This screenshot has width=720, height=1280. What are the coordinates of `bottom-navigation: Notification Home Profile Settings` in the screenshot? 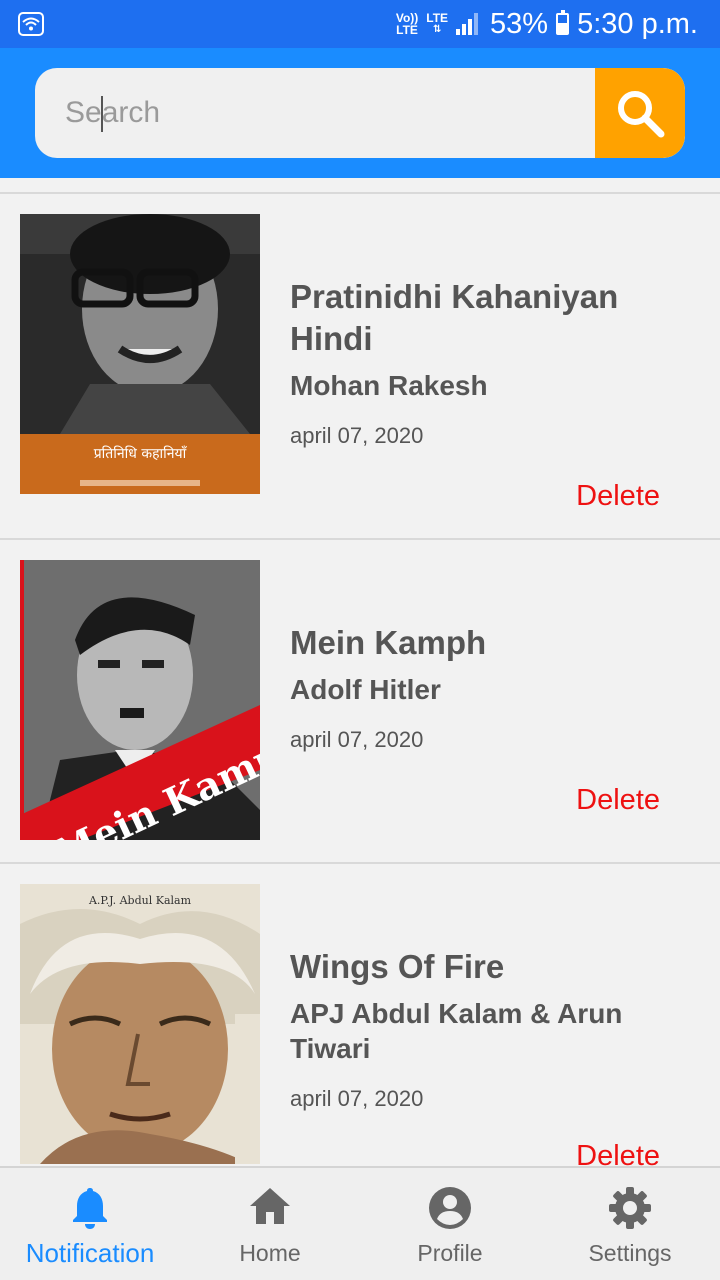 It's located at (360, 1223).